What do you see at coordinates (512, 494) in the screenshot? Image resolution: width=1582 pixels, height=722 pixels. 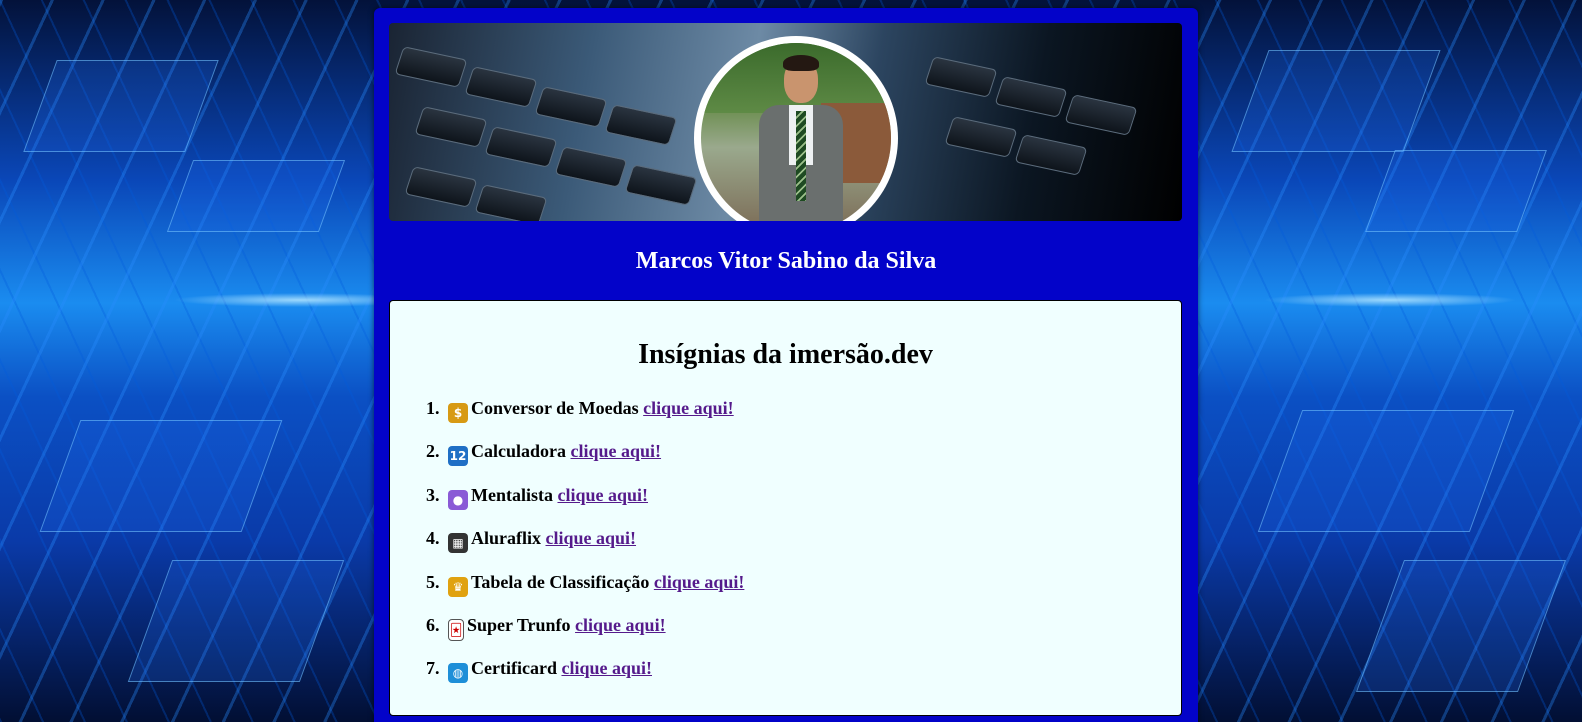 I see `badge-label: Mentalista` at bounding box center [512, 494].